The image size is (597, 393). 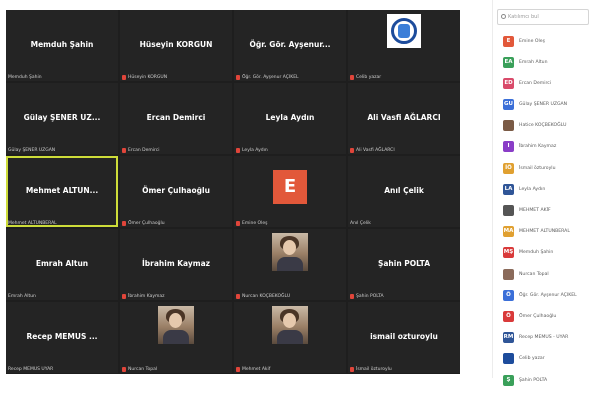 I want to click on list-item: RM Recep MEMUS - UYAR, so click(x=548, y=338).